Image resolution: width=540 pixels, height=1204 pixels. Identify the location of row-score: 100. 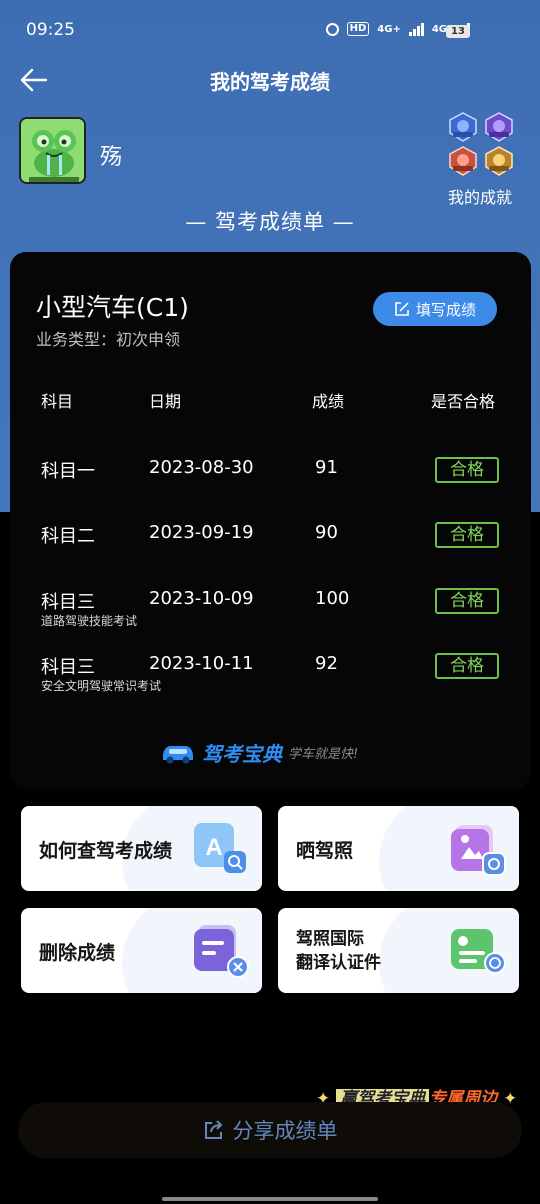
(332, 598).